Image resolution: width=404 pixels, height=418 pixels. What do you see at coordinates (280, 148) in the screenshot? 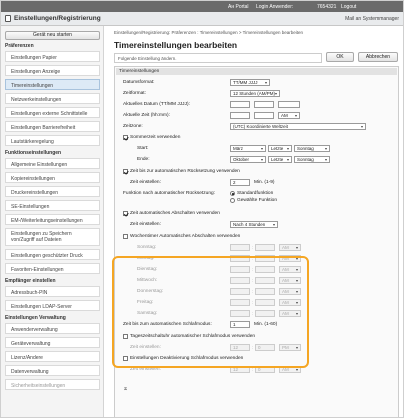
I see `dst-start-week-select: Letzte` at bounding box center [280, 148].